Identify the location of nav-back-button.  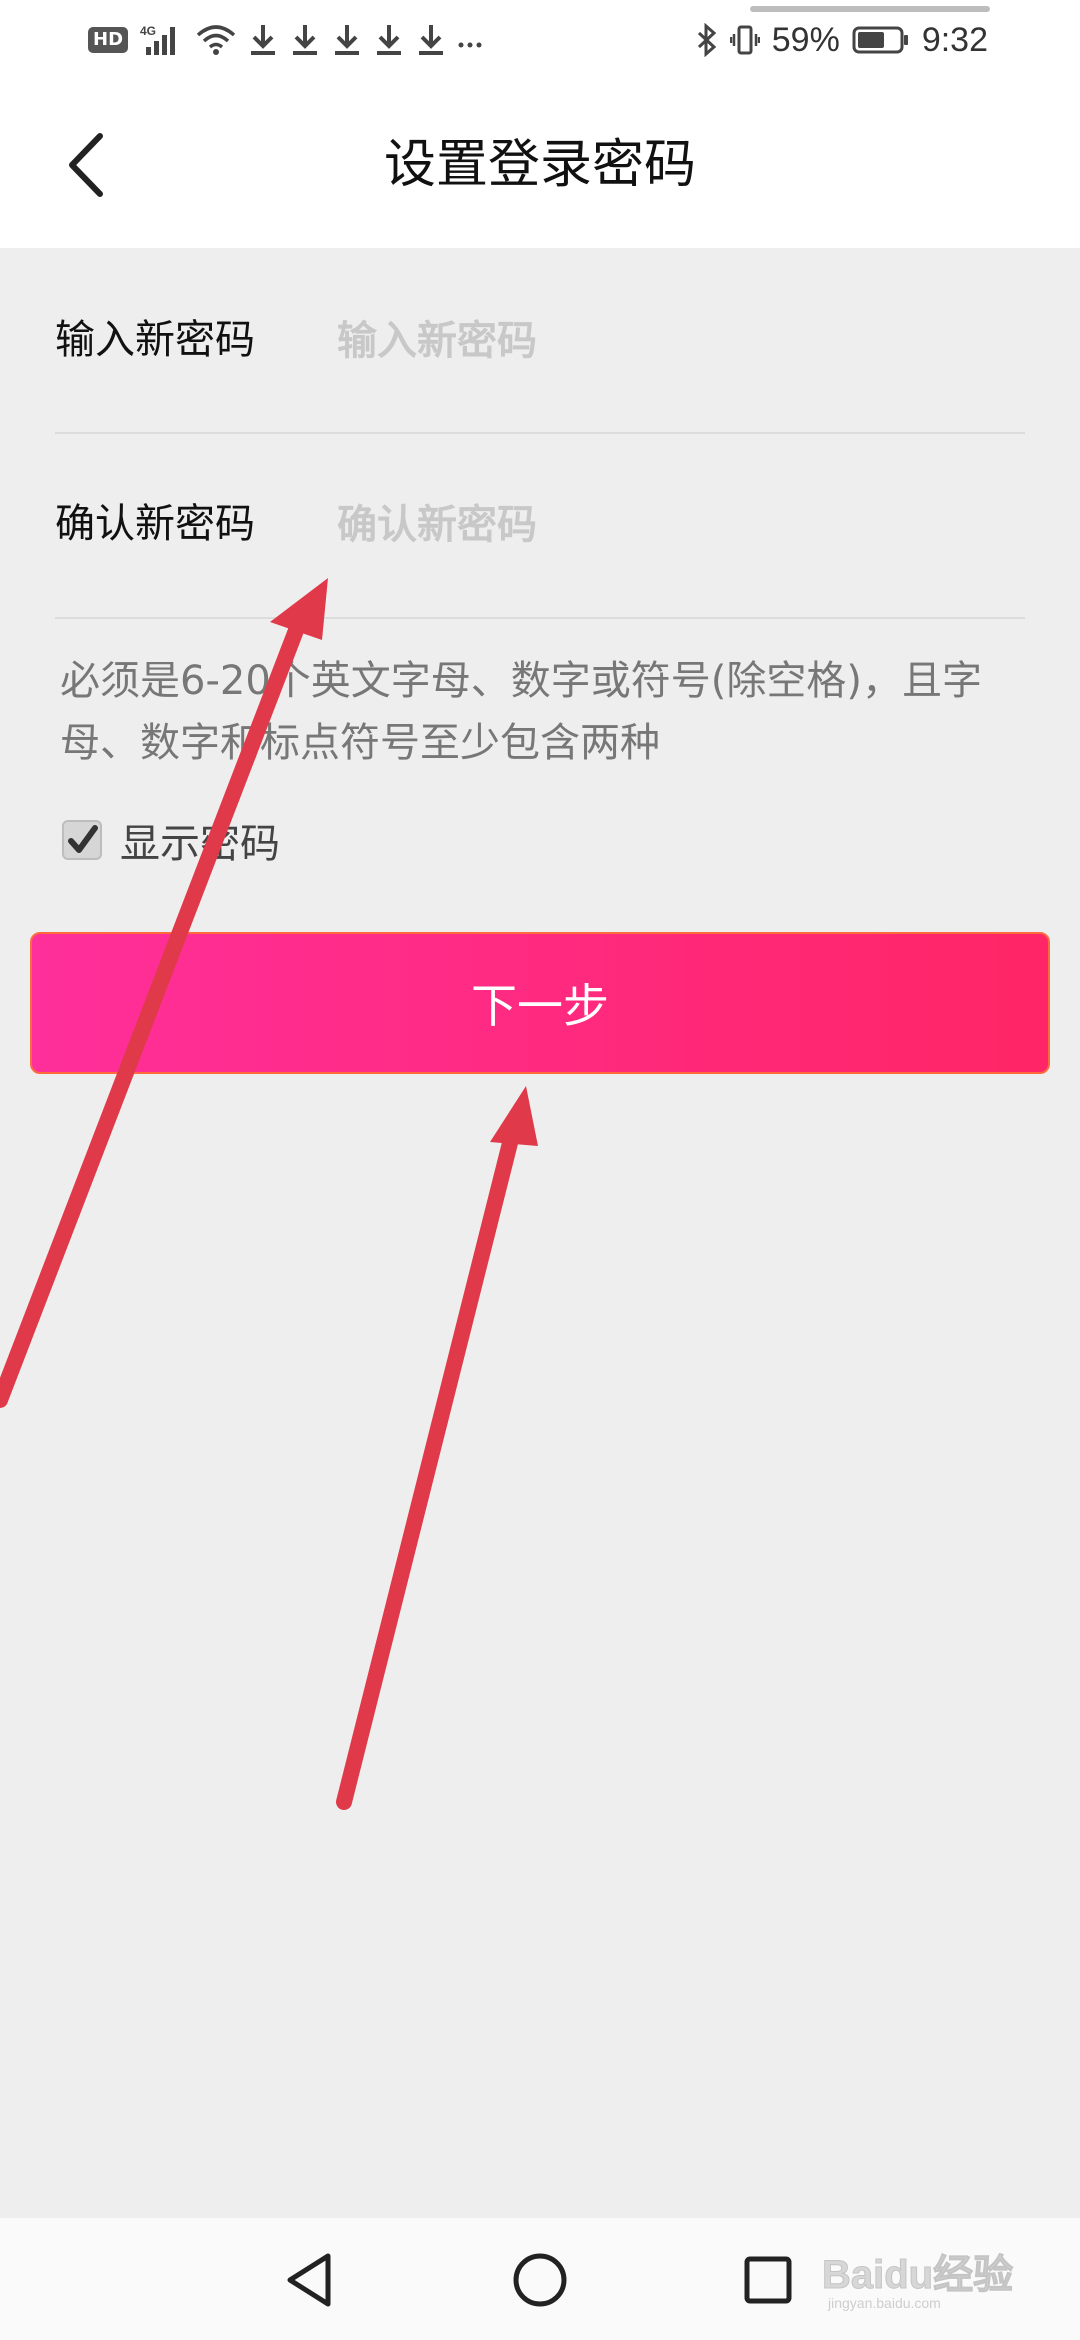
(310, 2280).